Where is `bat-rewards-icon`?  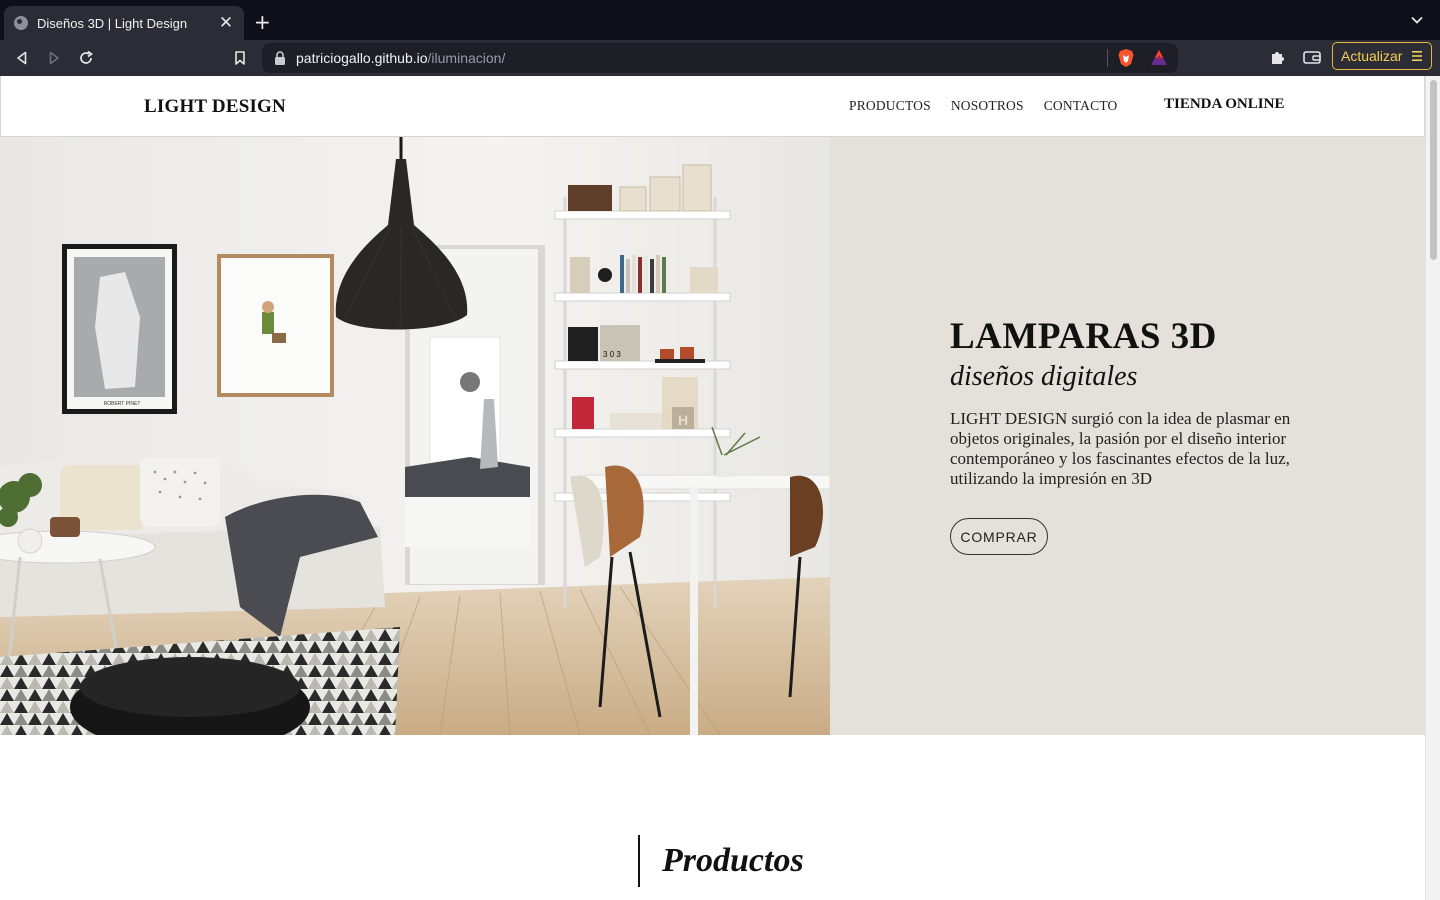 bat-rewards-icon is located at coordinates (1159, 57).